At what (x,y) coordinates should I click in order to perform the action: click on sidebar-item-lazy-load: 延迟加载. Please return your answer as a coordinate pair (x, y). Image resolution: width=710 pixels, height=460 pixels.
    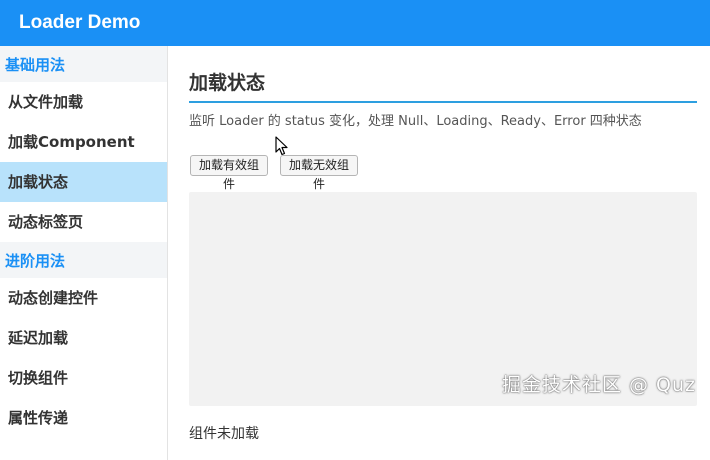
    Looking at the image, I should click on (83, 338).